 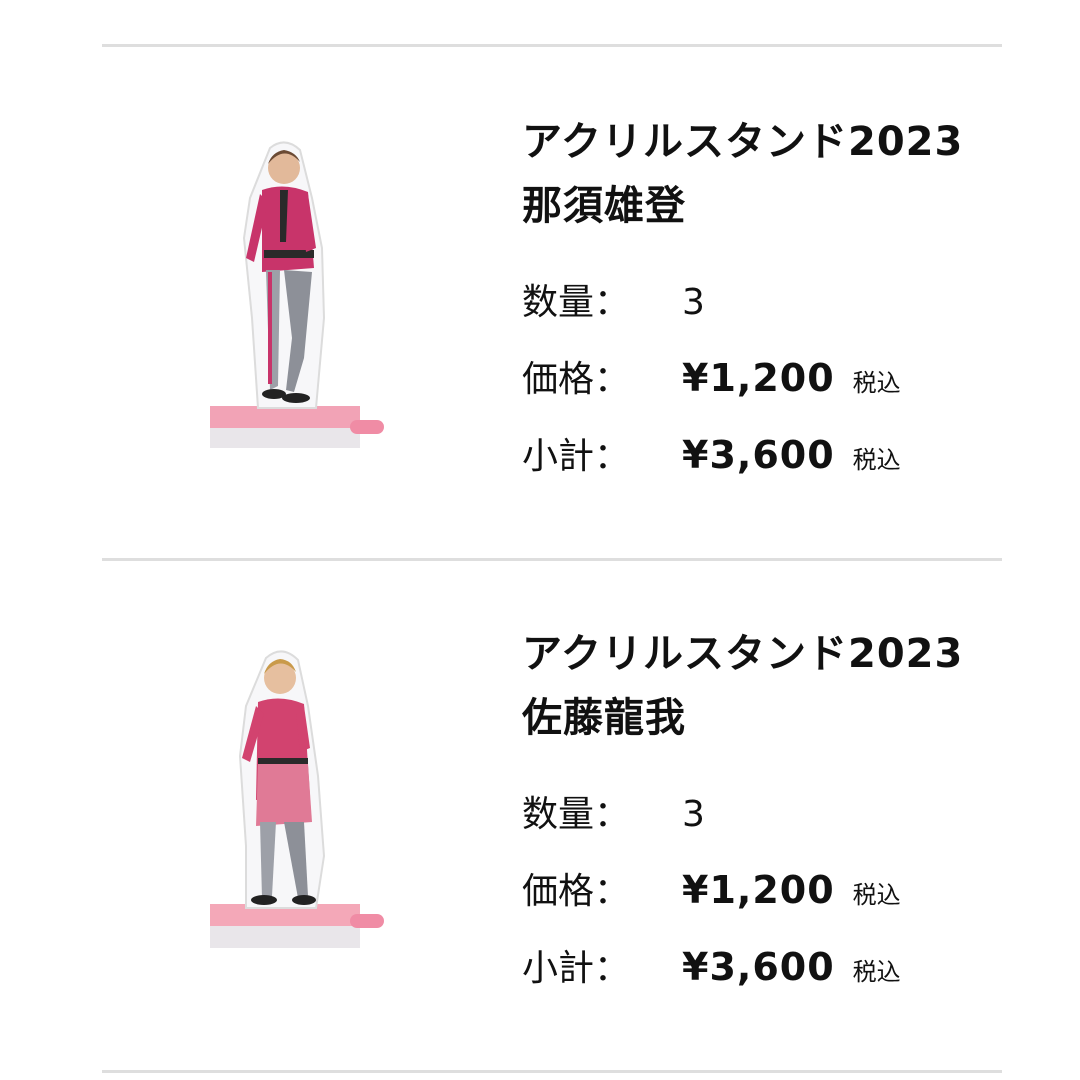 What do you see at coordinates (604, 718) in the screenshot?
I see `product-title-line2: 佐藤龍我` at bounding box center [604, 718].